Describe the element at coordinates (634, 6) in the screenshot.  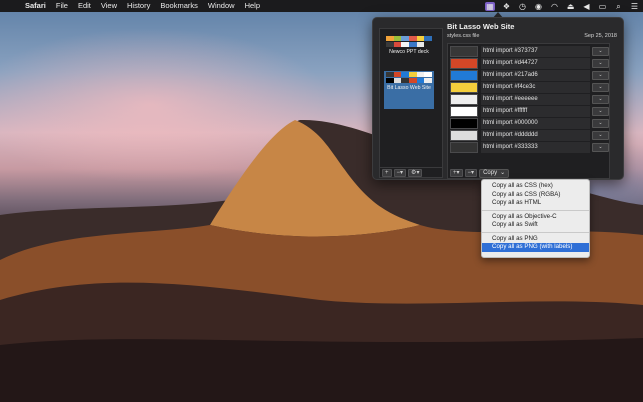
I see `notification-center-icon: ☰` at that location.